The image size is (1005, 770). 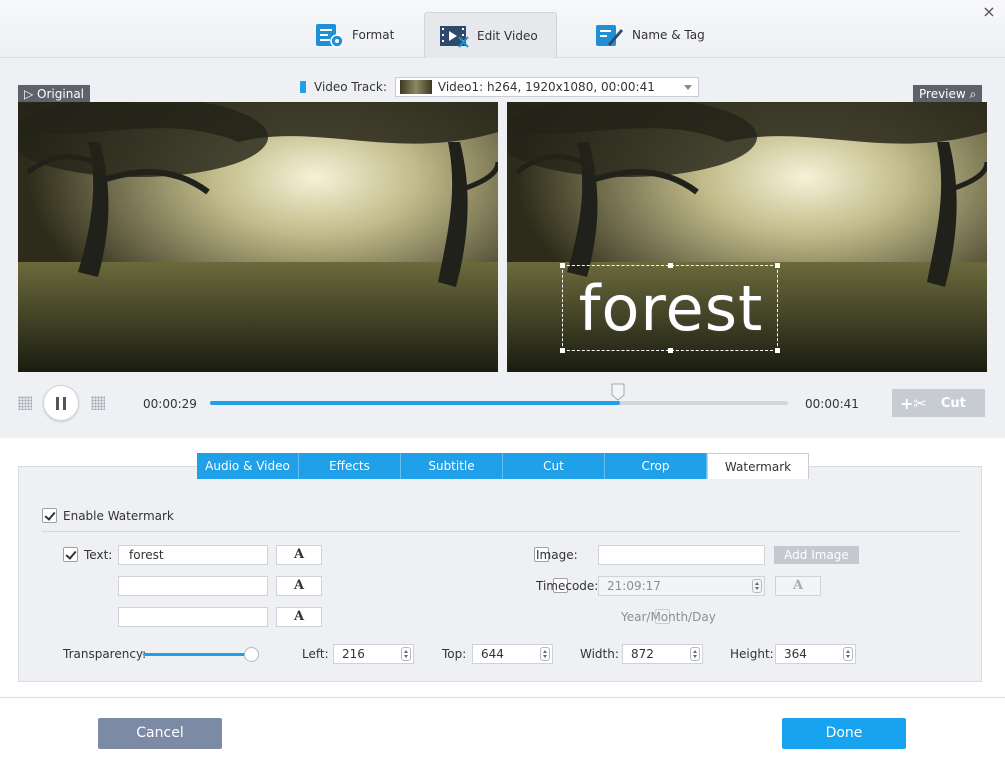 What do you see at coordinates (415, 87) in the screenshot?
I see `video-thumbnail` at bounding box center [415, 87].